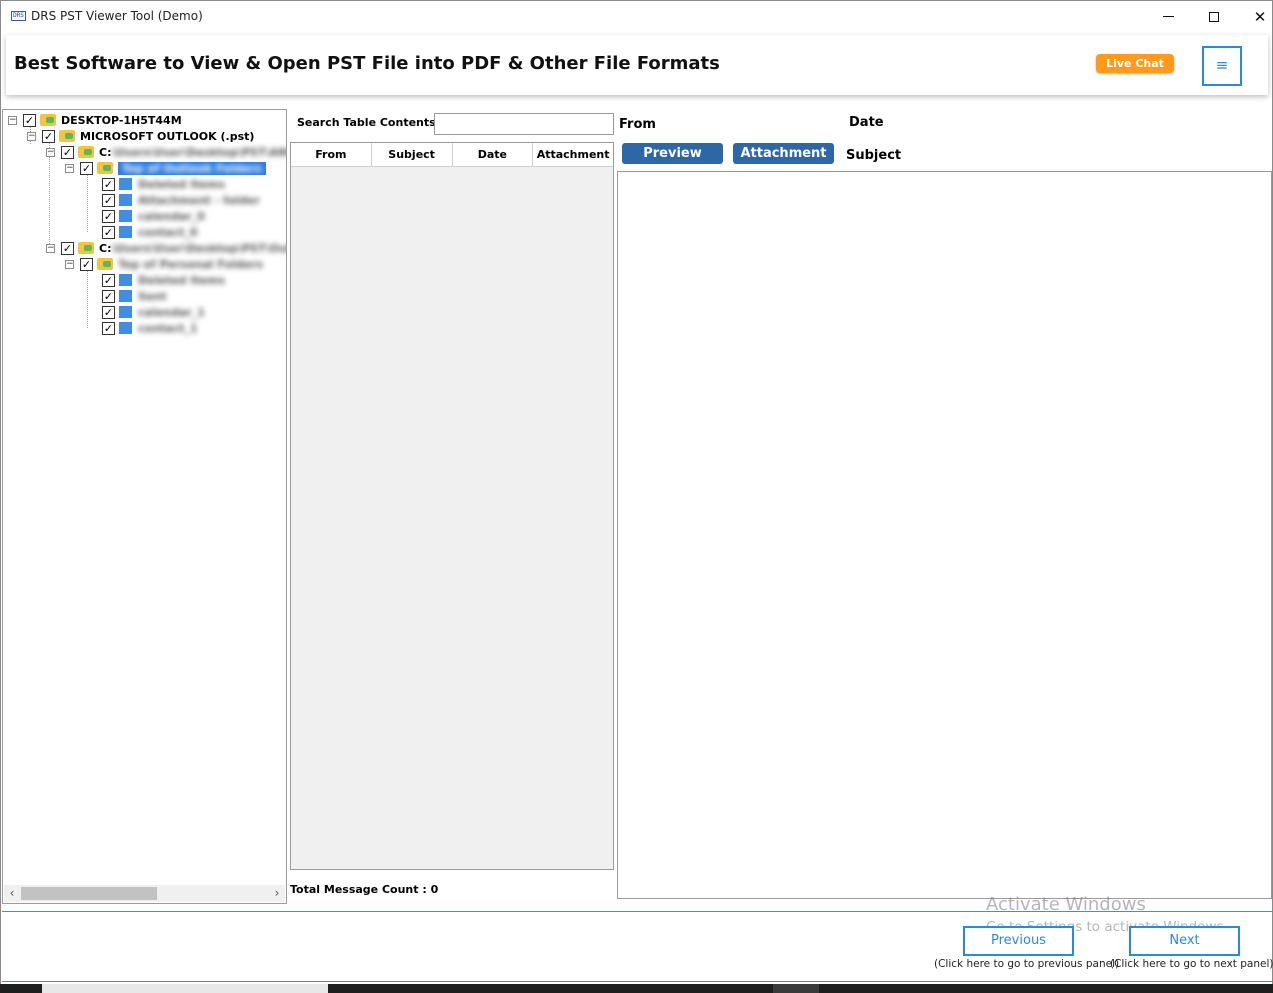  I want to click on live-chat-button: Live Chat, so click(1135, 63).